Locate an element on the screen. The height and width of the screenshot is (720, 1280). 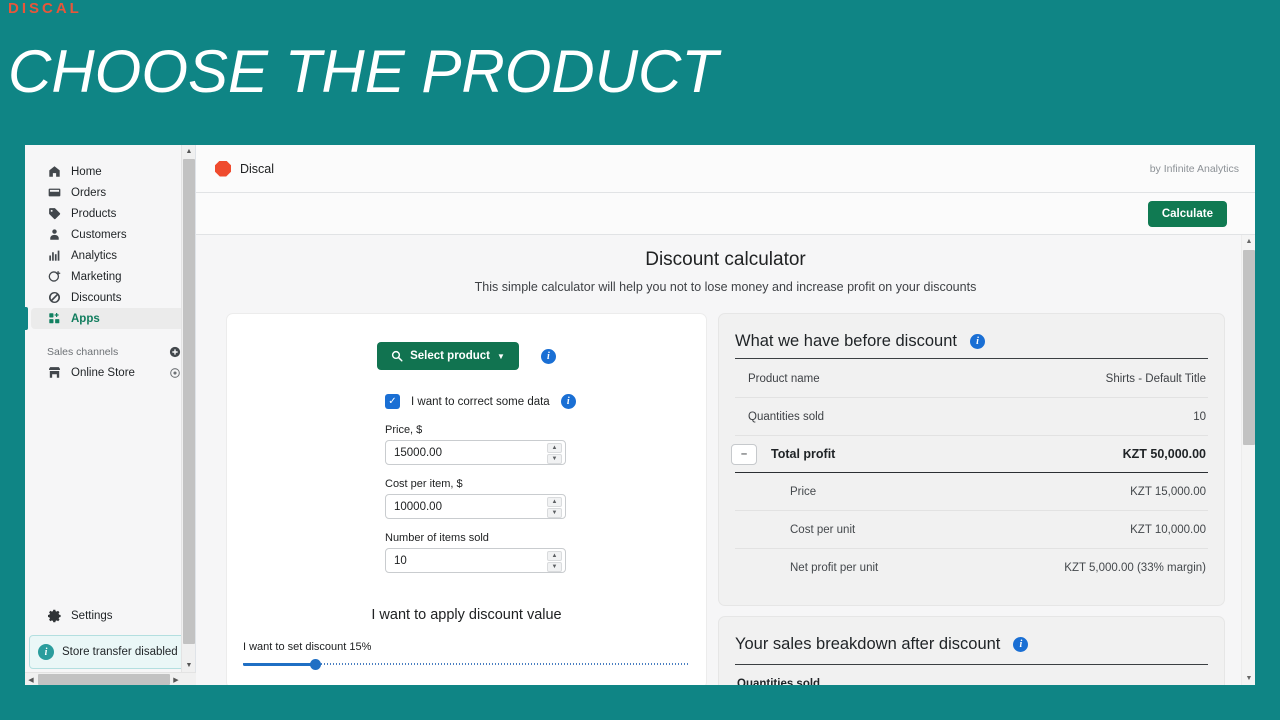
sidebar-horizontal-scrollbar: ◀ ▶ is located at coordinates (110, 678).